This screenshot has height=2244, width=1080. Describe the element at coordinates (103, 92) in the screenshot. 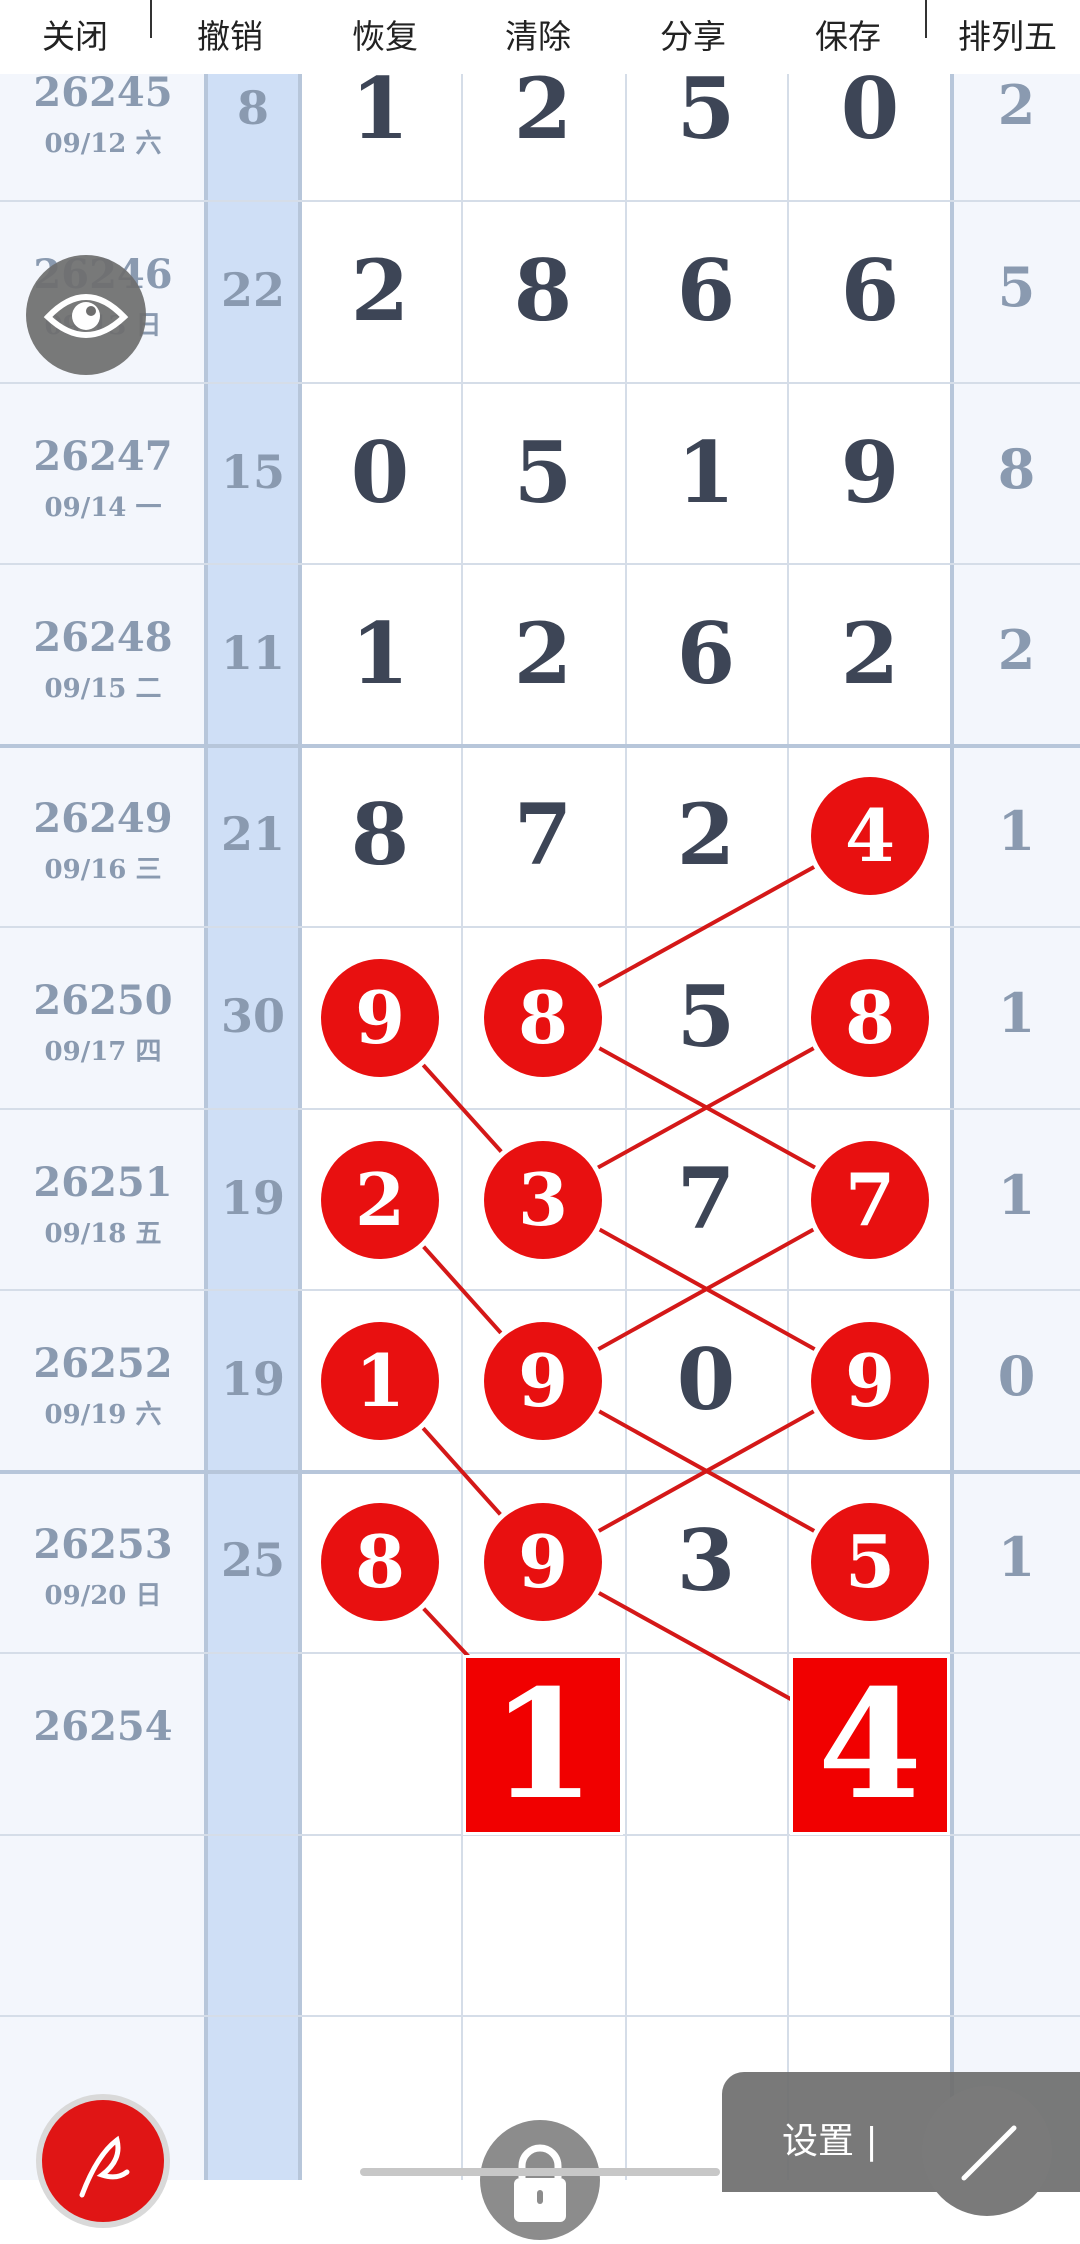

I see `issue-number: 26245` at that location.